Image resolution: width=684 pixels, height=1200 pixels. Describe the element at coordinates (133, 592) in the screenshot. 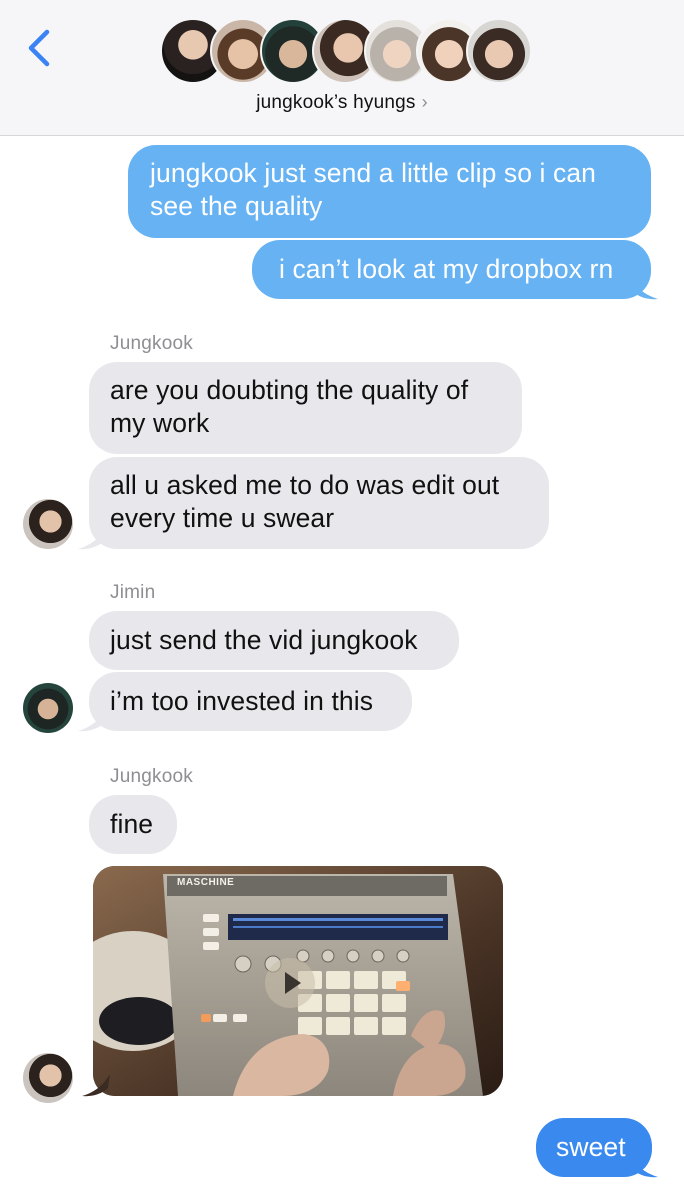

I see `sender-name: Jimin` at that location.